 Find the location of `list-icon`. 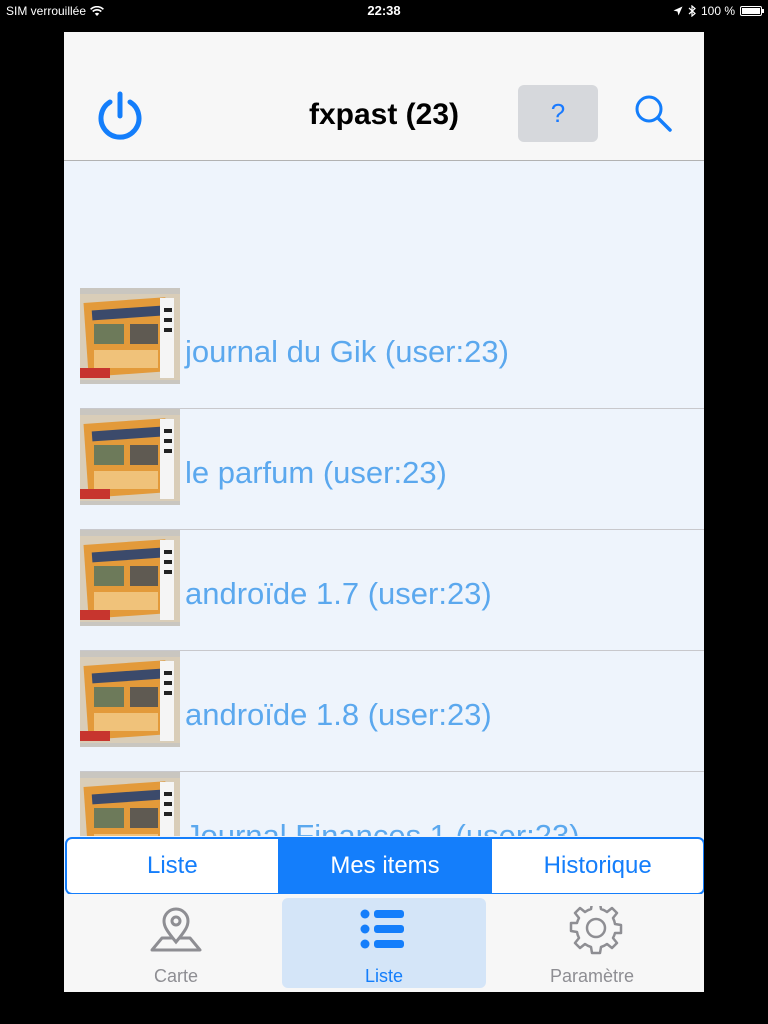

list-icon is located at coordinates (382, 929).